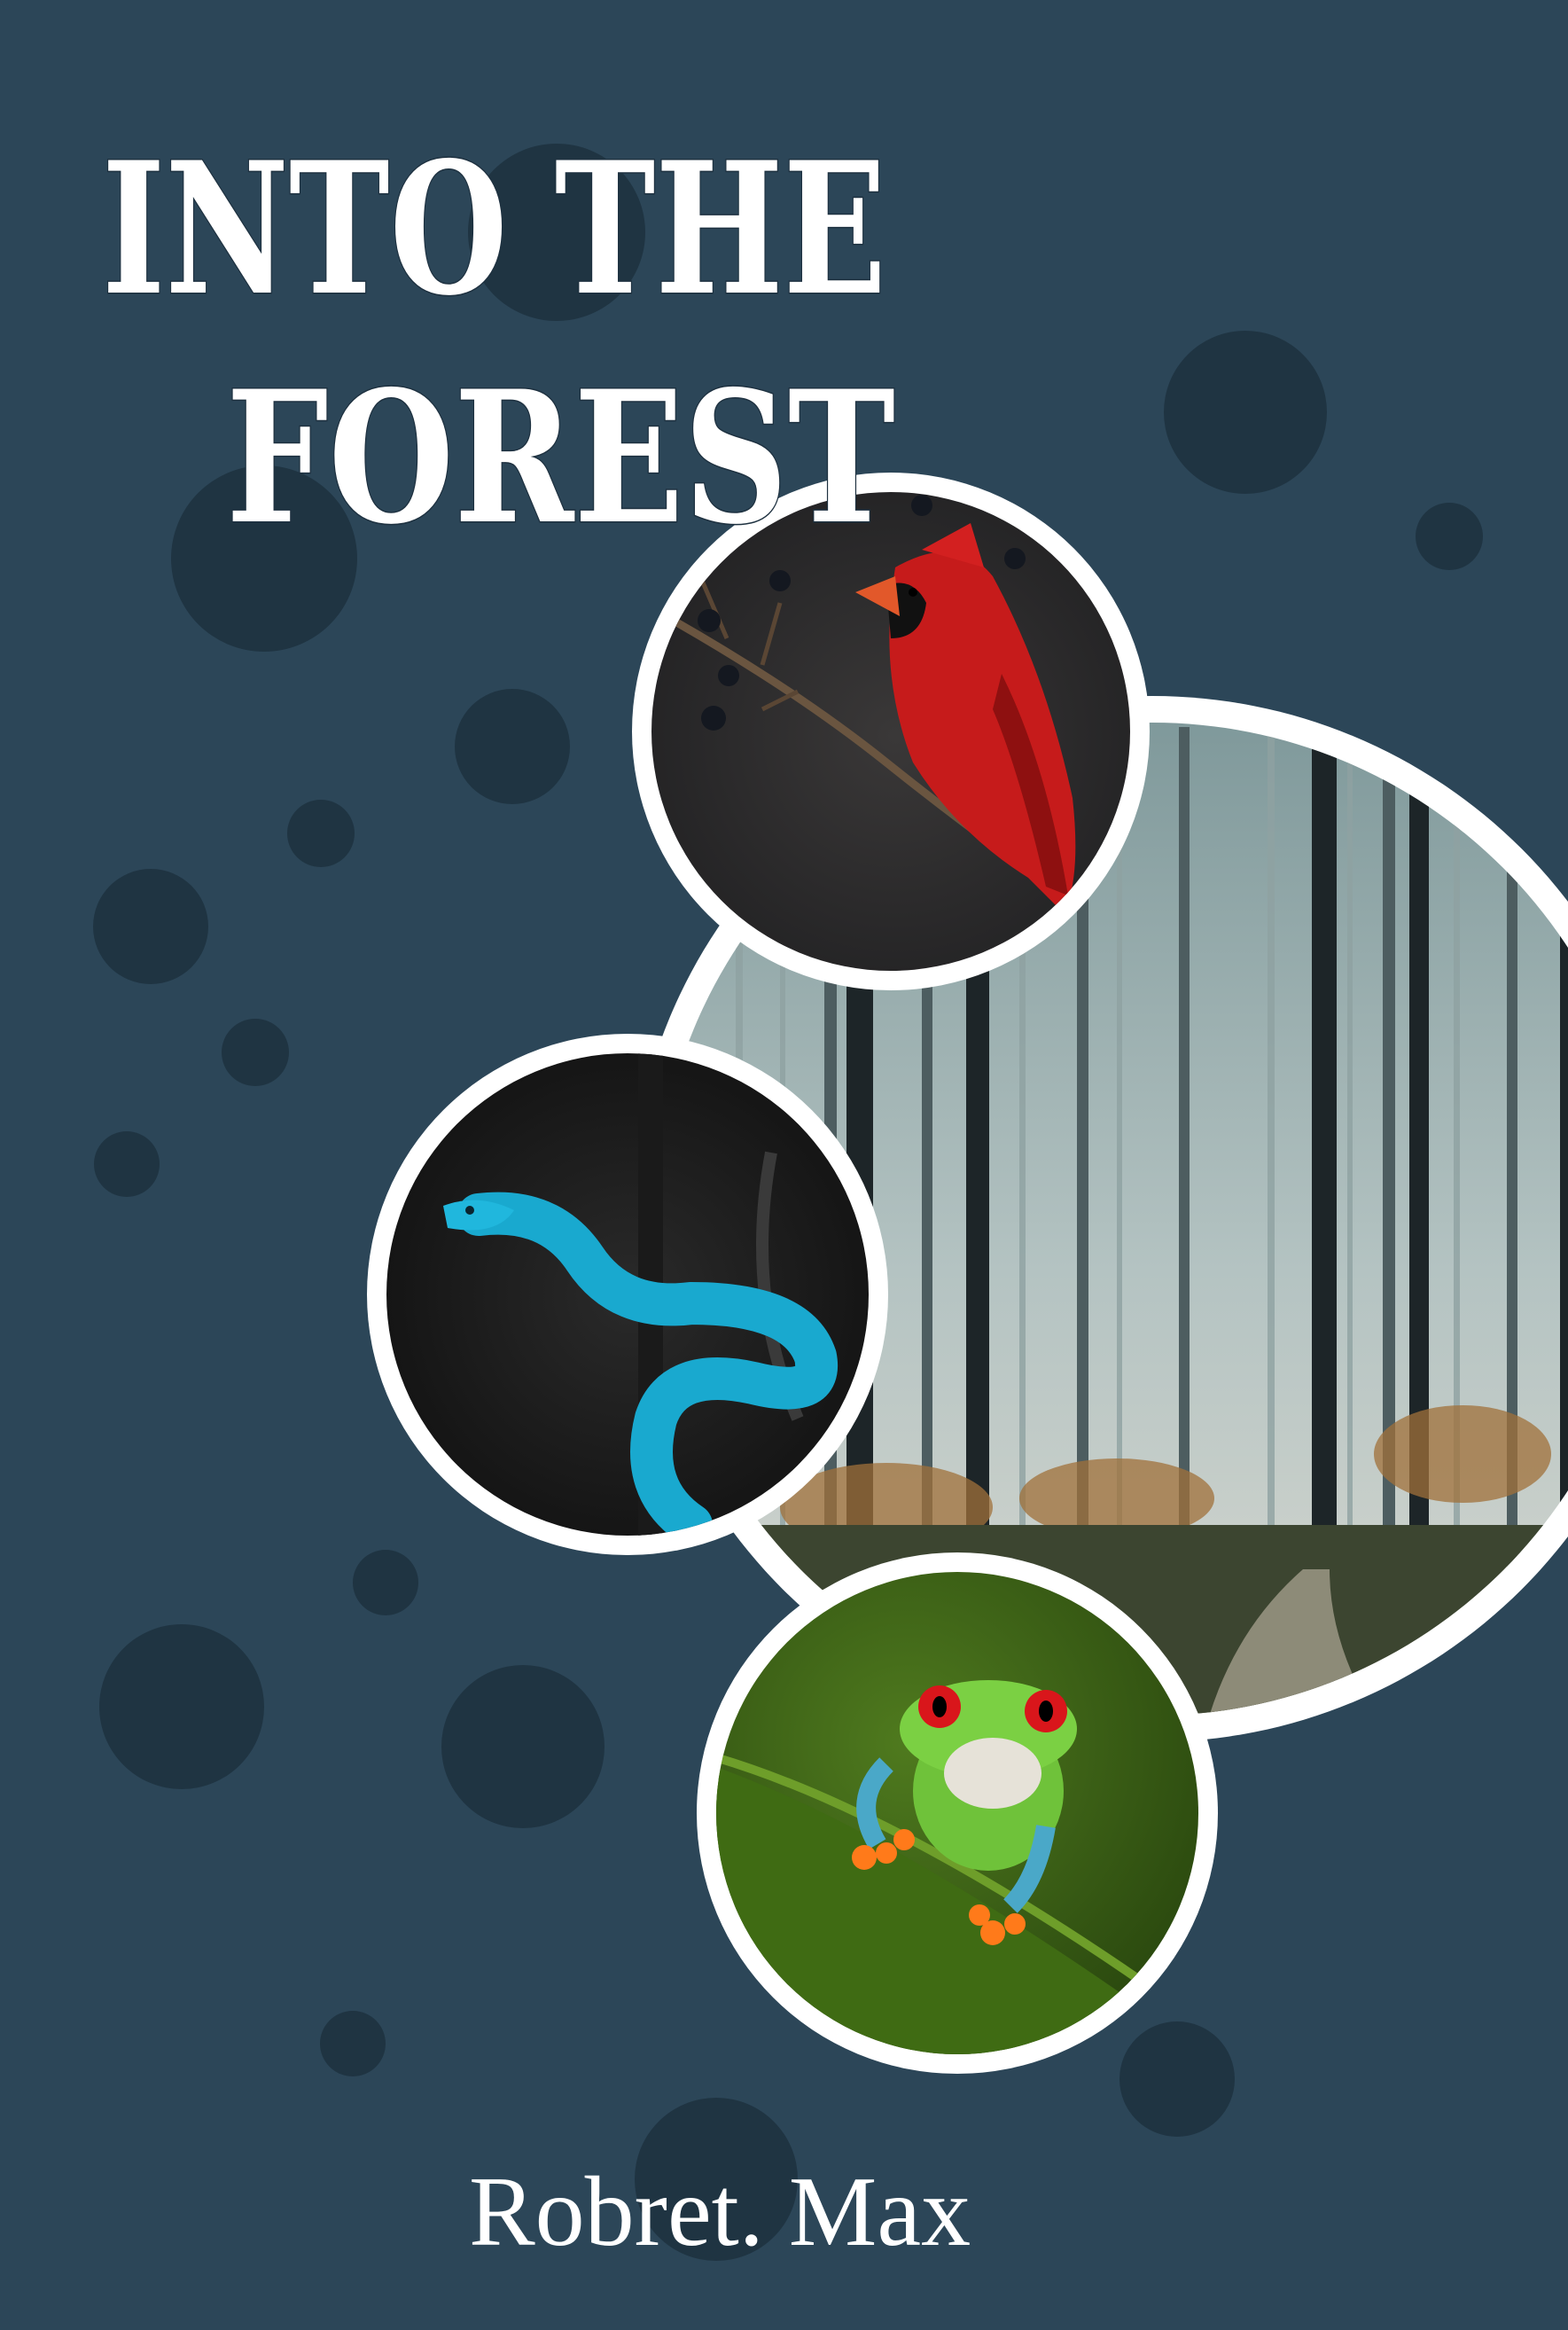  I want to click on frog-photo, so click(957, 1813).